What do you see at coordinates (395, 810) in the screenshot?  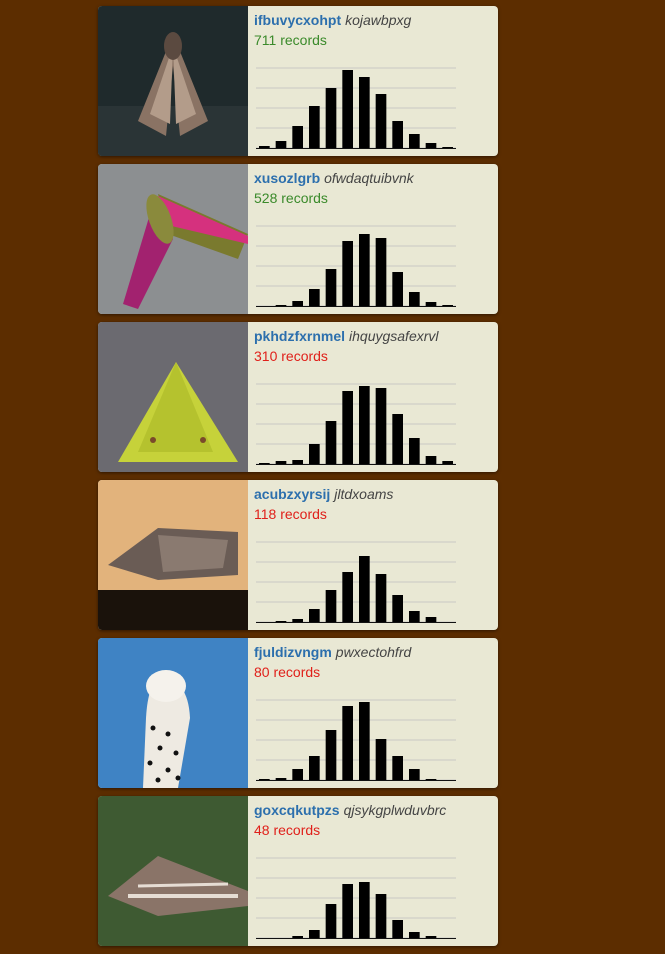 I see `latin-name: qjsykgplwduvbrc` at bounding box center [395, 810].